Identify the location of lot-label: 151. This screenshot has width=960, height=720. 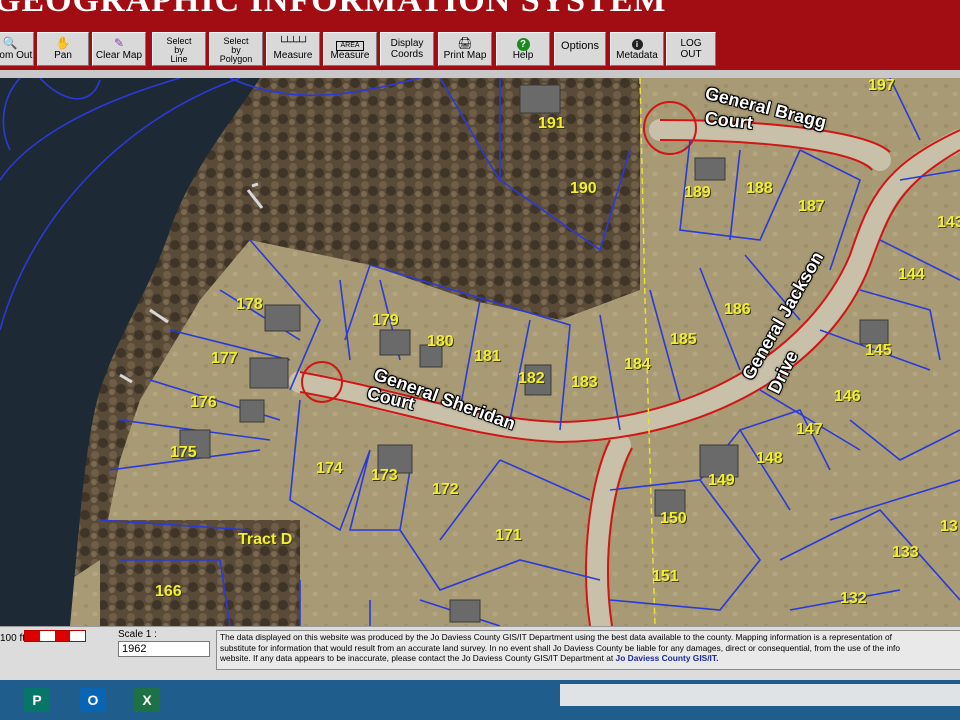
(665, 576).